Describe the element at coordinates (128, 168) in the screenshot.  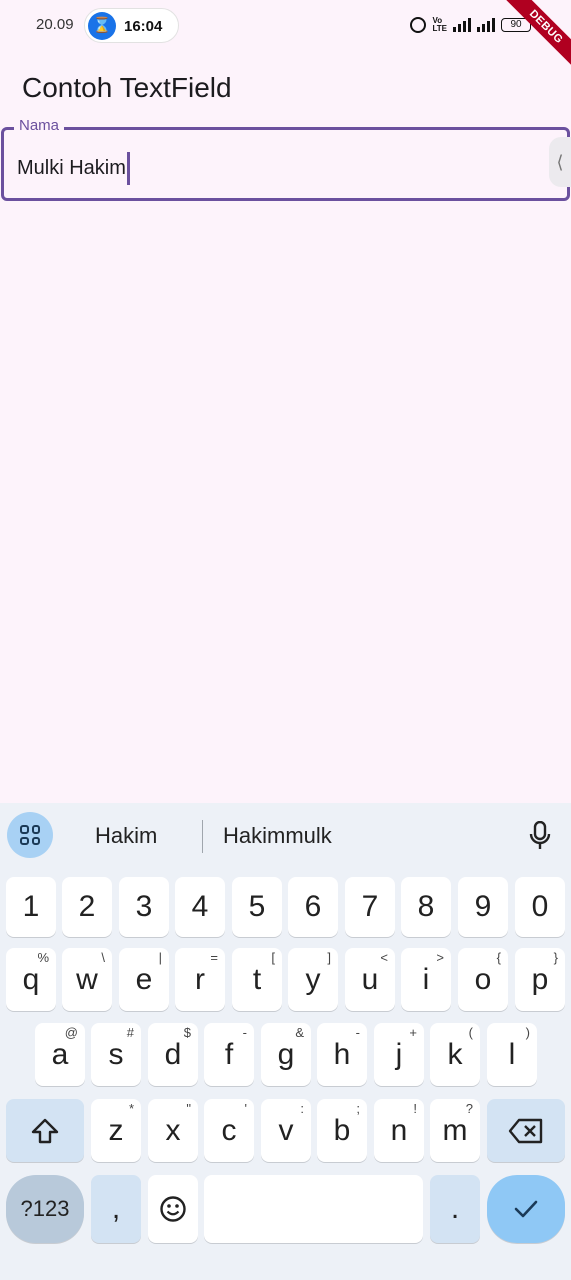
I see `text-cursor` at that location.